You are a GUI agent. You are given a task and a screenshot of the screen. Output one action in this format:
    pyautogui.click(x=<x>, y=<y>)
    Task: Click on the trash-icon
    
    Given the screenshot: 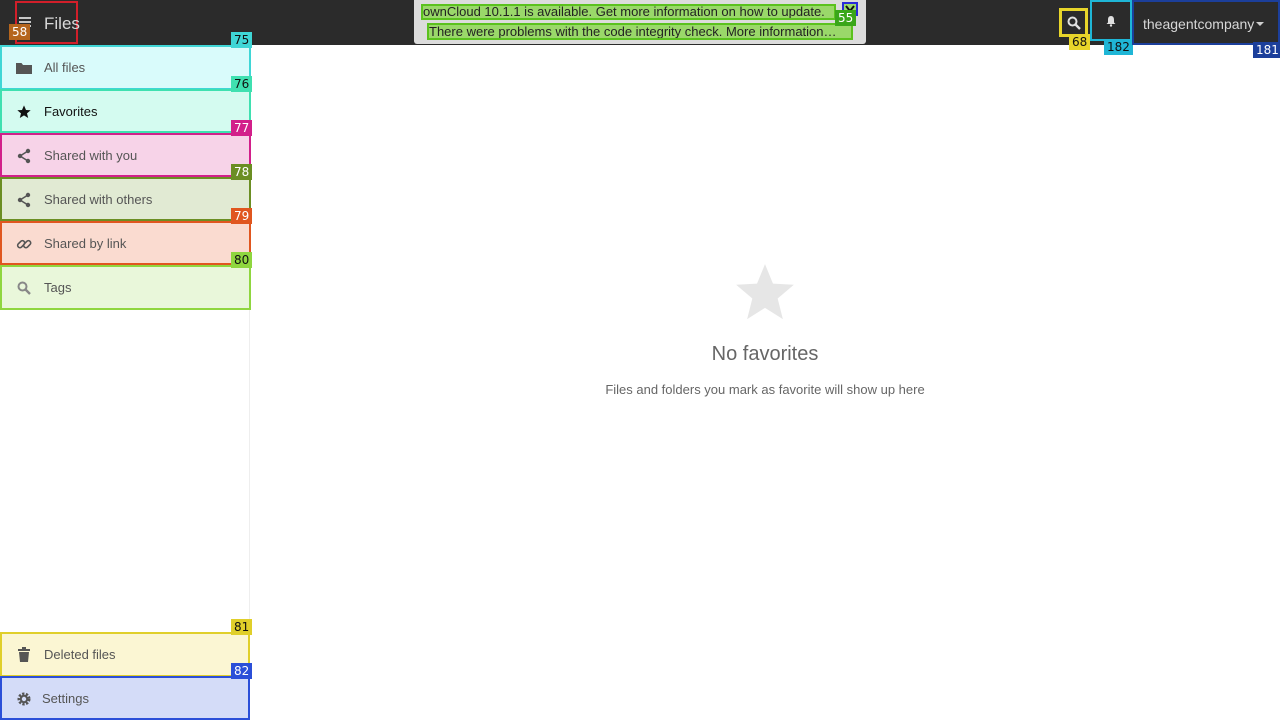 What is the action you would take?
    pyautogui.click(x=24, y=655)
    